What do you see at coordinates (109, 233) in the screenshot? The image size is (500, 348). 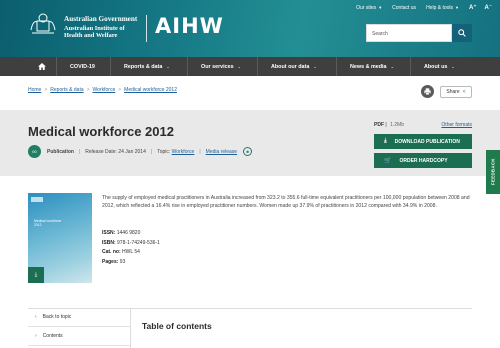 I see `issn-label: ISSN:` at bounding box center [109, 233].